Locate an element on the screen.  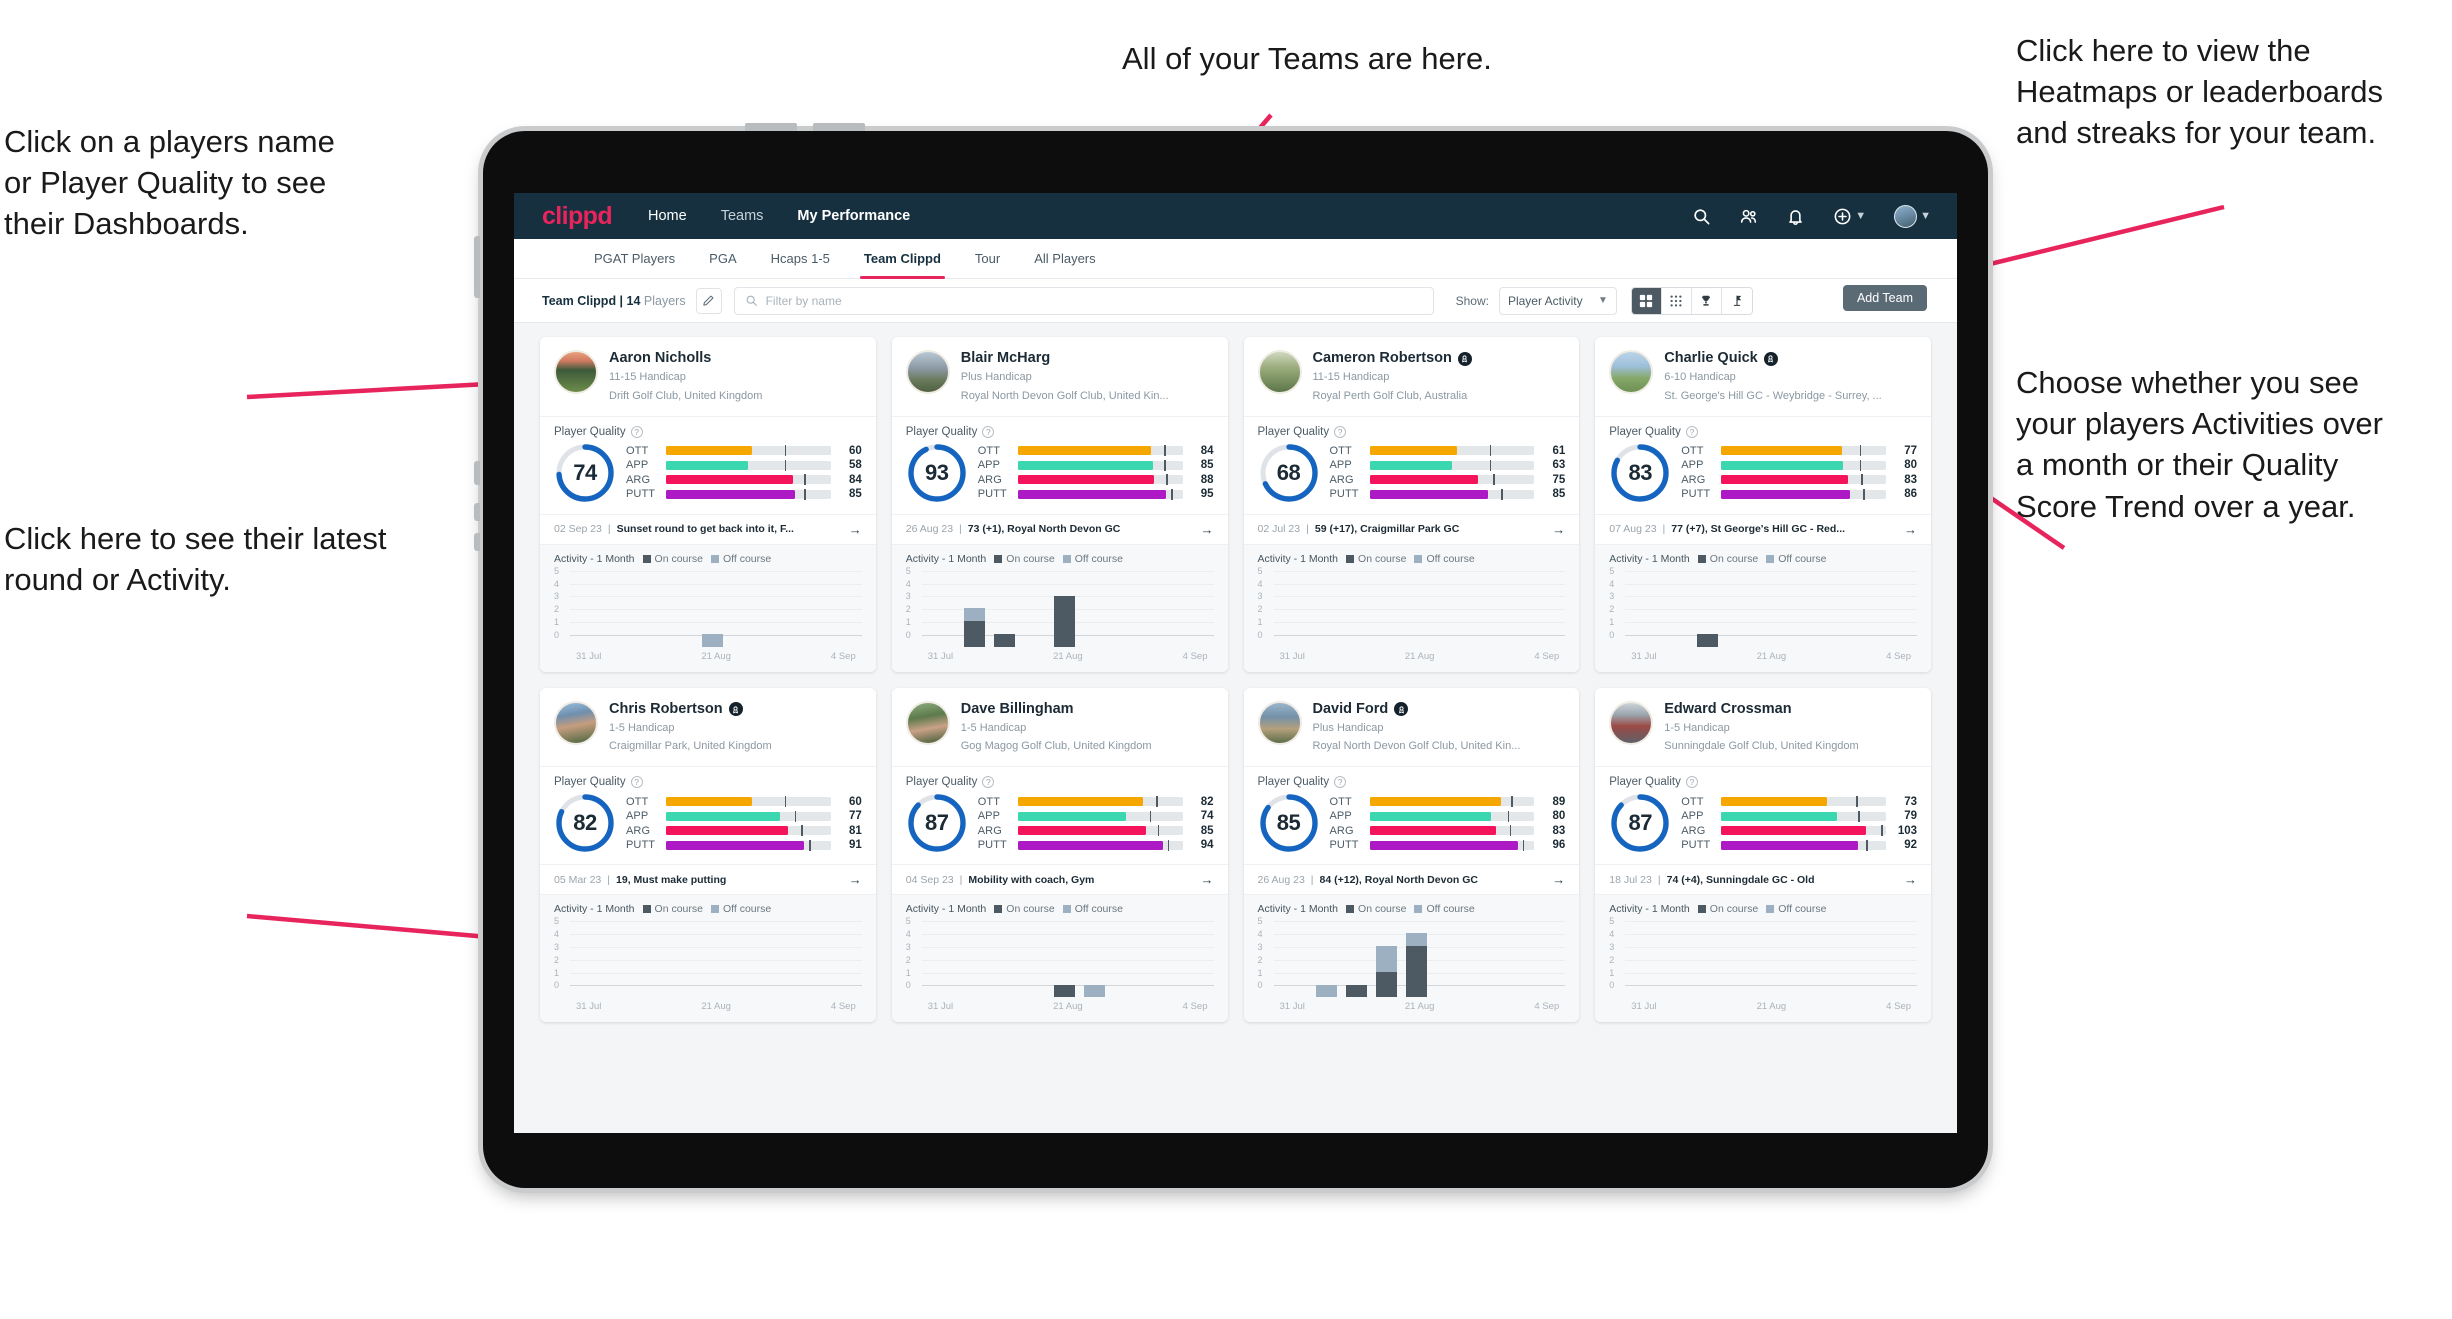
tab-pgat-players: PGAT Players is located at coordinates (634, 259).